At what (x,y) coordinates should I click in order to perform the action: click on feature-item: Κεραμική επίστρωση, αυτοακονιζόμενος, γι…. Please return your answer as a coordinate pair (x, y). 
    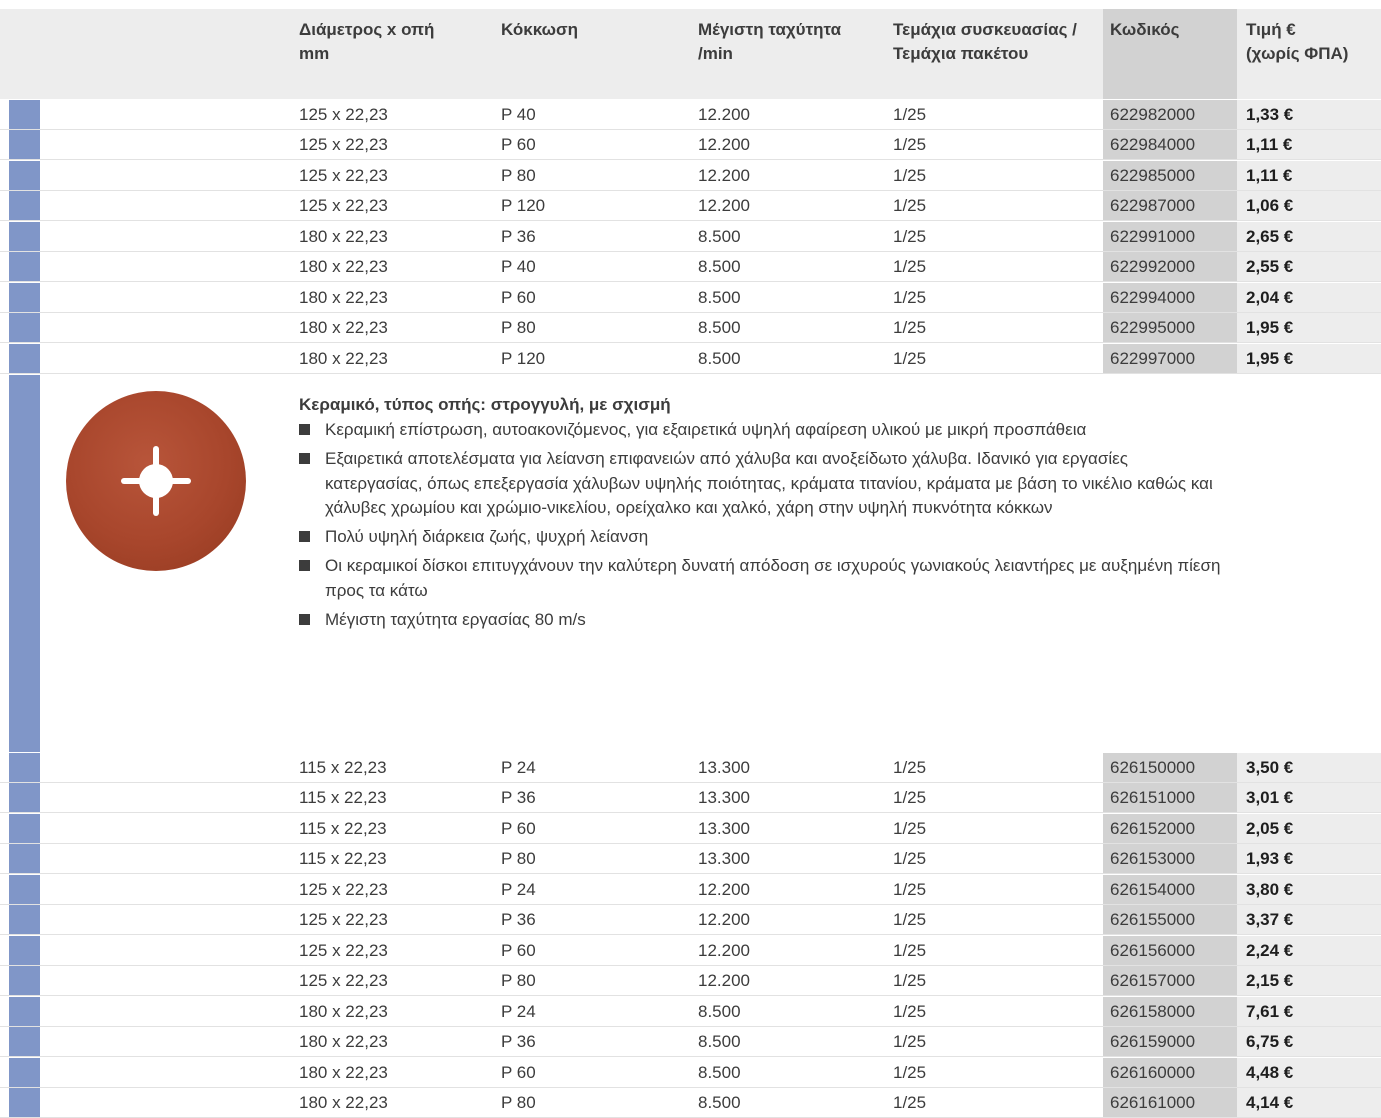
    Looking at the image, I should click on (764, 430).